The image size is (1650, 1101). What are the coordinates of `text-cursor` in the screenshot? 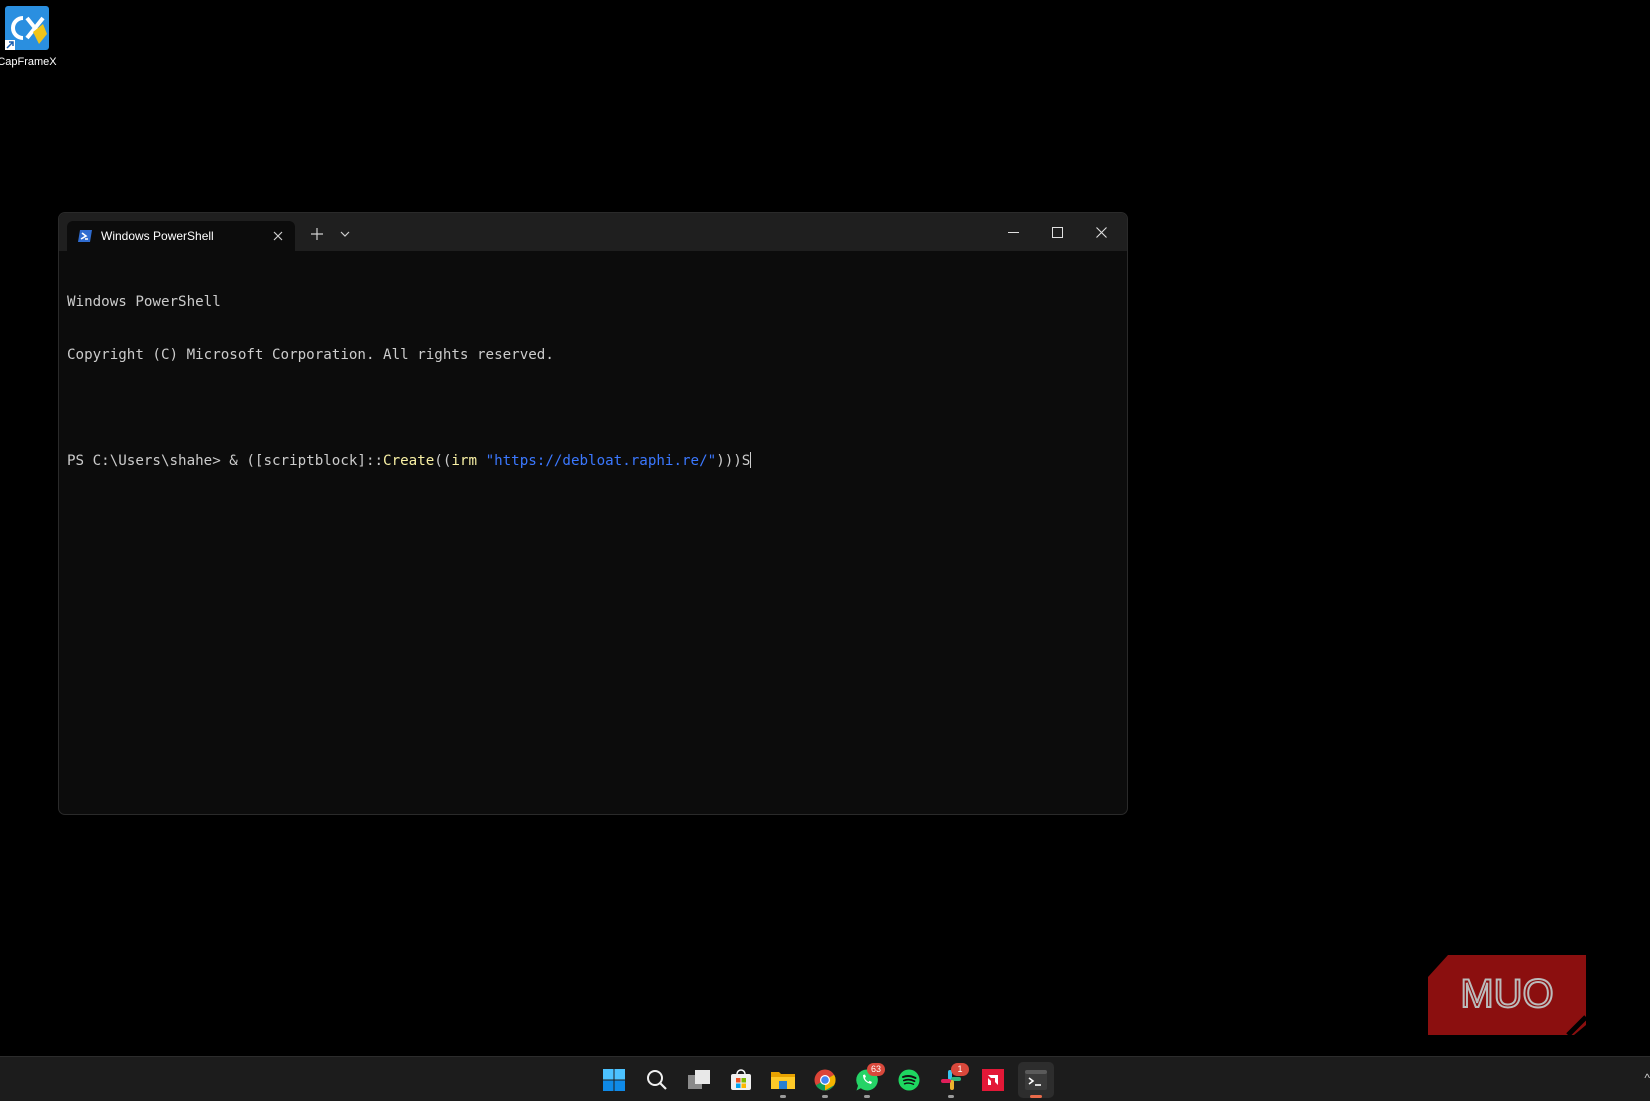 It's located at (751, 459).